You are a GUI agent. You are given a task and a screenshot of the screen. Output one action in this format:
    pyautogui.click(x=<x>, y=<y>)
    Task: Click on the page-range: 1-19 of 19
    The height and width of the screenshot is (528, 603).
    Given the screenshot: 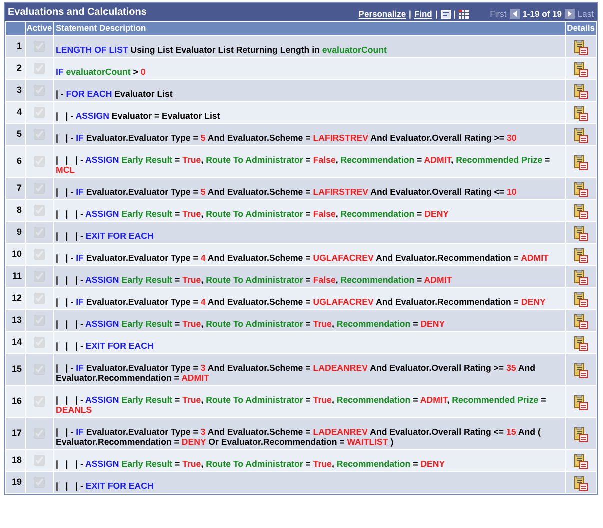 What is the action you would take?
    pyautogui.click(x=542, y=14)
    